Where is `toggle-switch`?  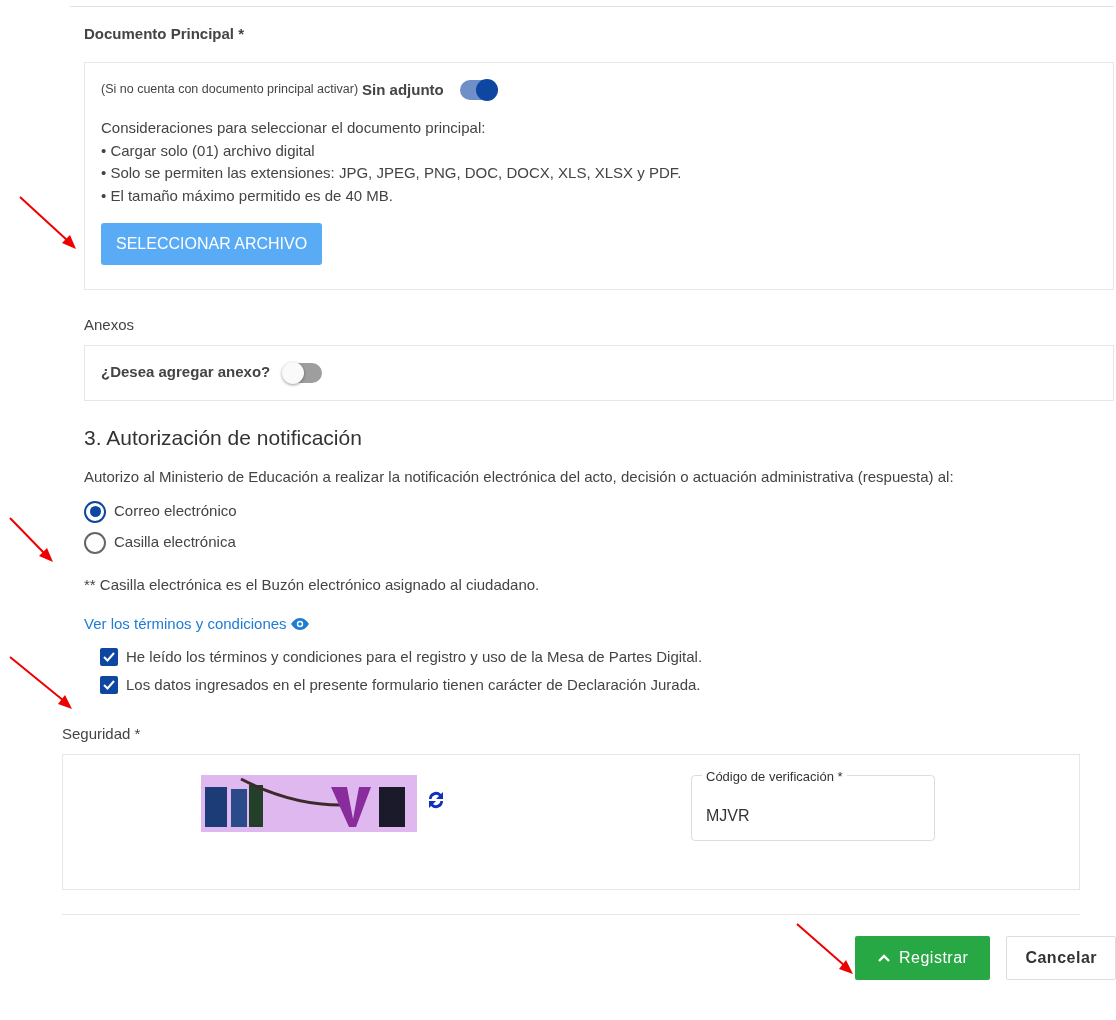
toggle-switch is located at coordinates (477, 89).